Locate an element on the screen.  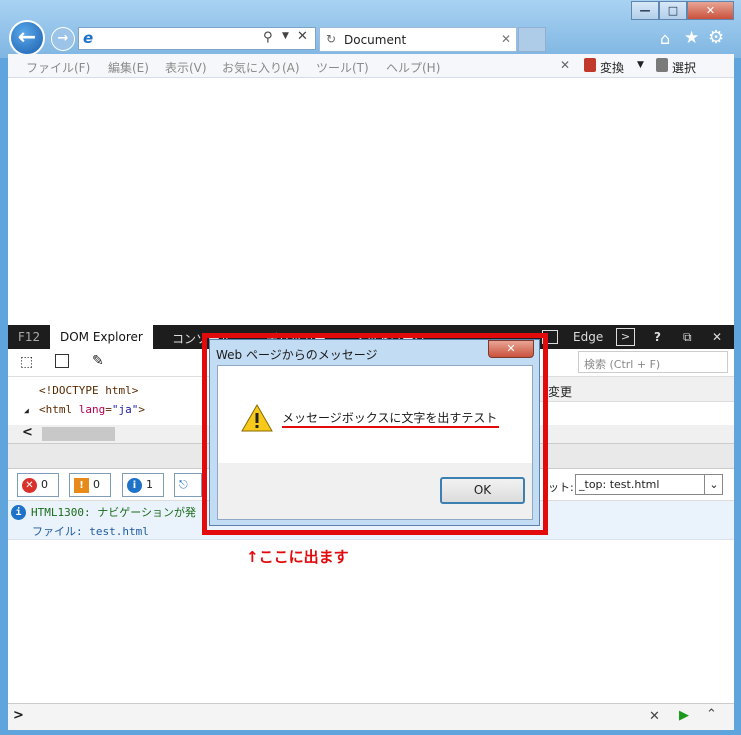
tab-title: Document is located at coordinates (375, 40).